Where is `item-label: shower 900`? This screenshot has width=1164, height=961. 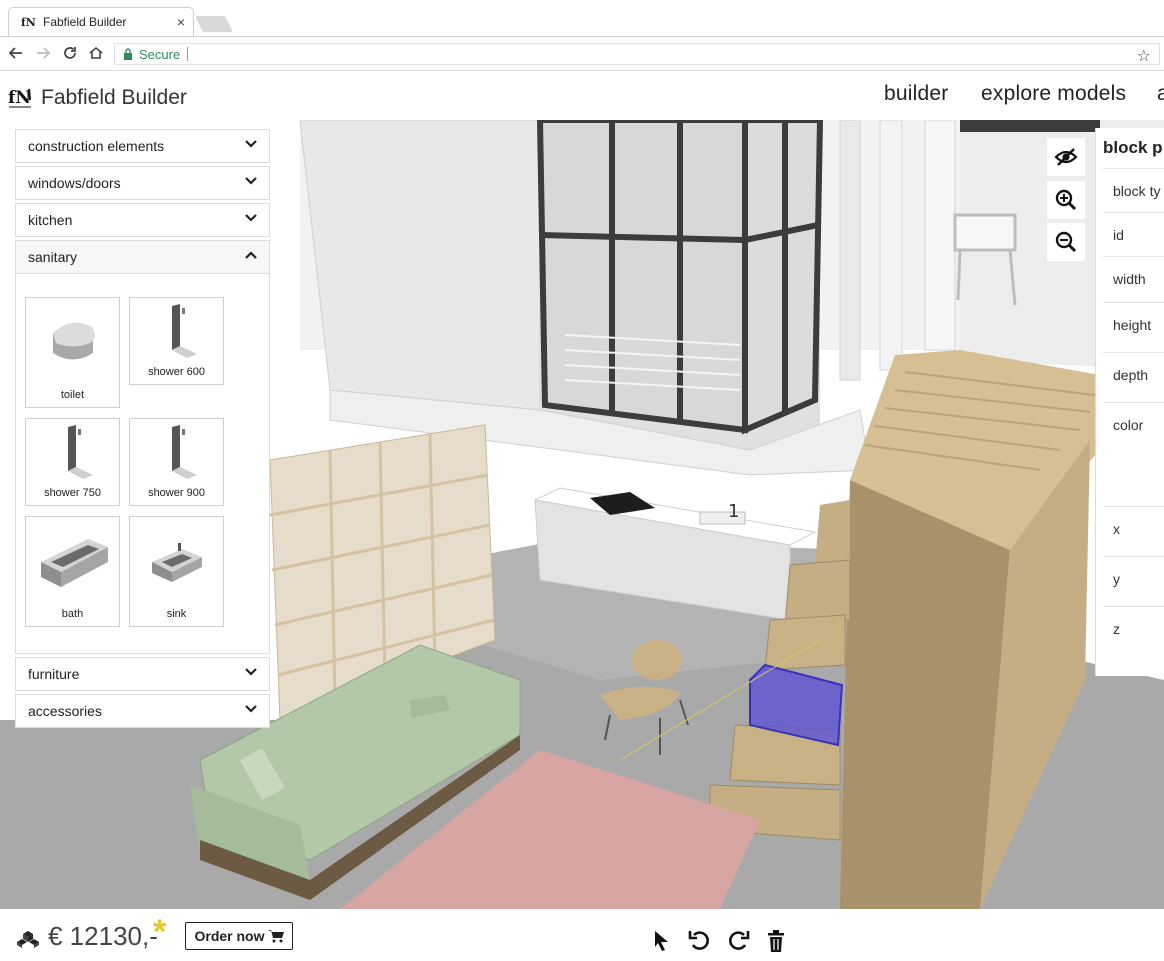
item-label: shower 900 is located at coordinates (176, 493).